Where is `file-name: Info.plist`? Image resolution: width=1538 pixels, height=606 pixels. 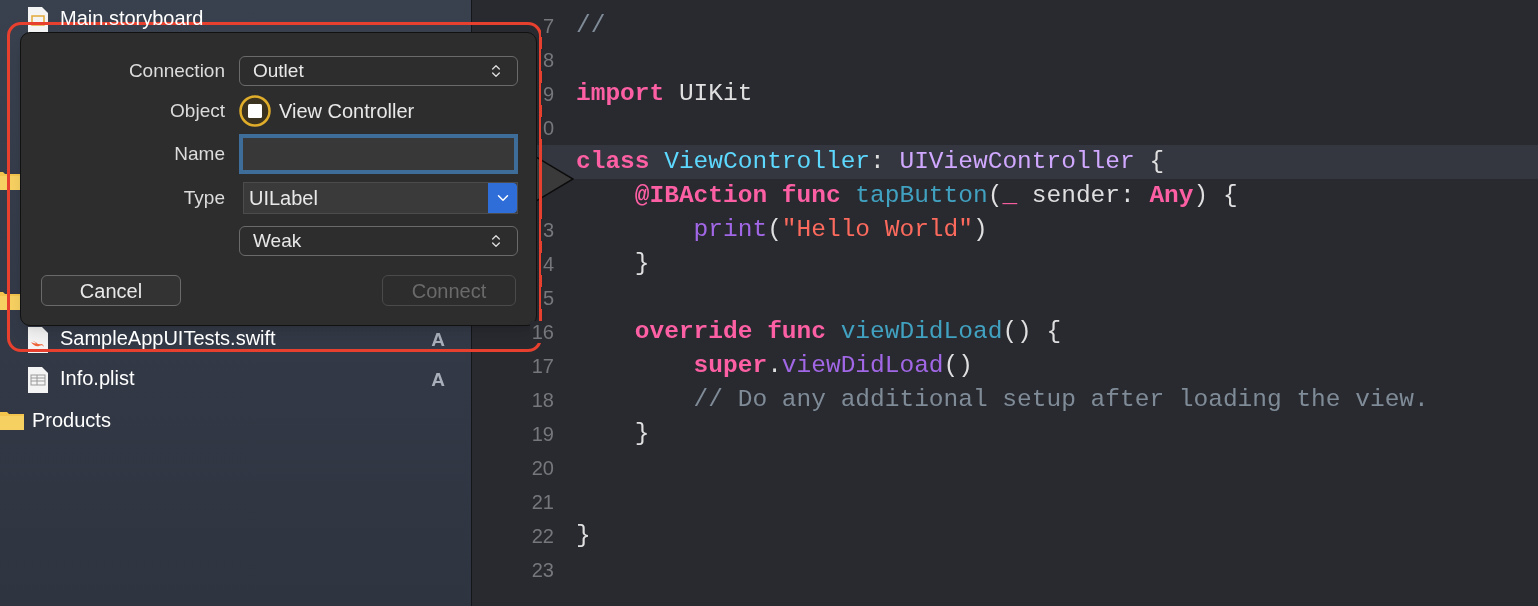
file-name: Info.plist is located at coordinates (97, 378).